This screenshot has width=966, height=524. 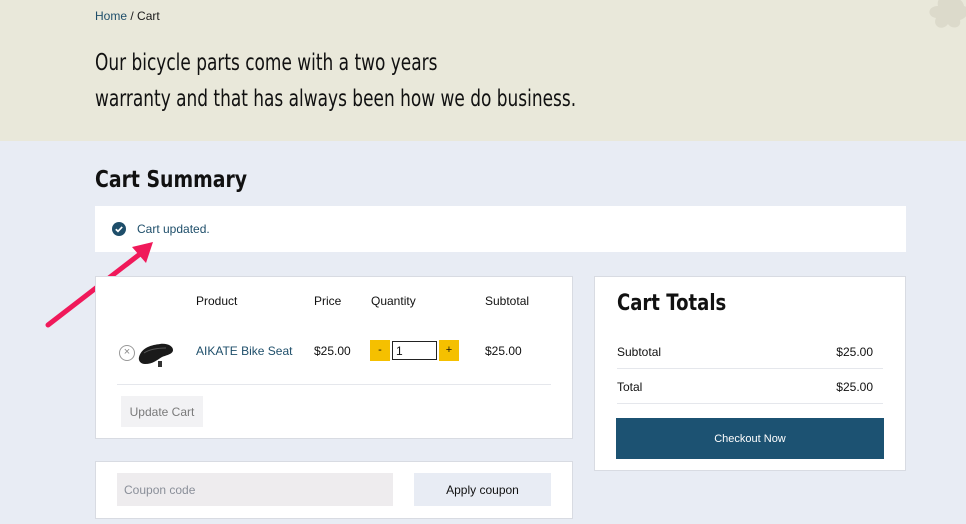 I want to click on quantity-decrease-button: -, so click(x=380, y=350).